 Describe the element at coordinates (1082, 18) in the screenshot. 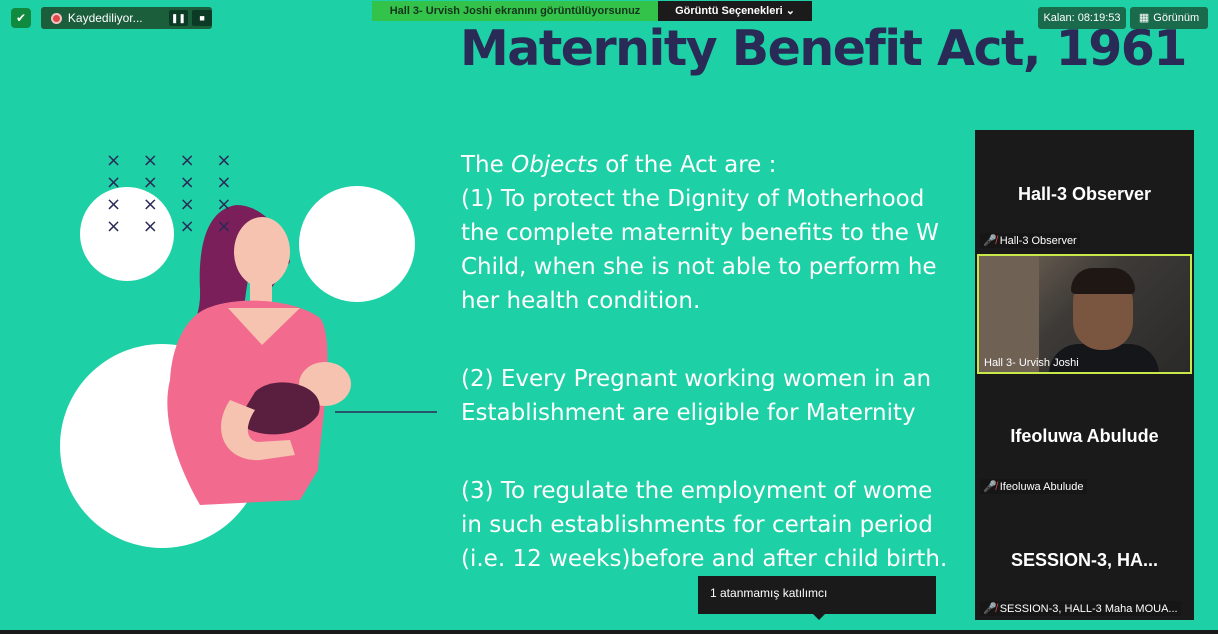

I see `remaining-time: Kalan: 08:19:53` at that location.